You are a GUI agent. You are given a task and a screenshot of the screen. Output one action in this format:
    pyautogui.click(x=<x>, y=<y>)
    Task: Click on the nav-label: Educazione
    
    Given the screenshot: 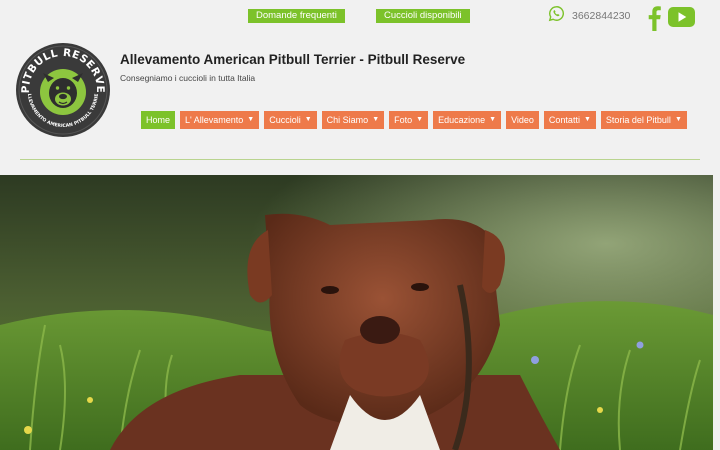 What is the action you would take?
    pyautogui.click(x=462, y=120)
    